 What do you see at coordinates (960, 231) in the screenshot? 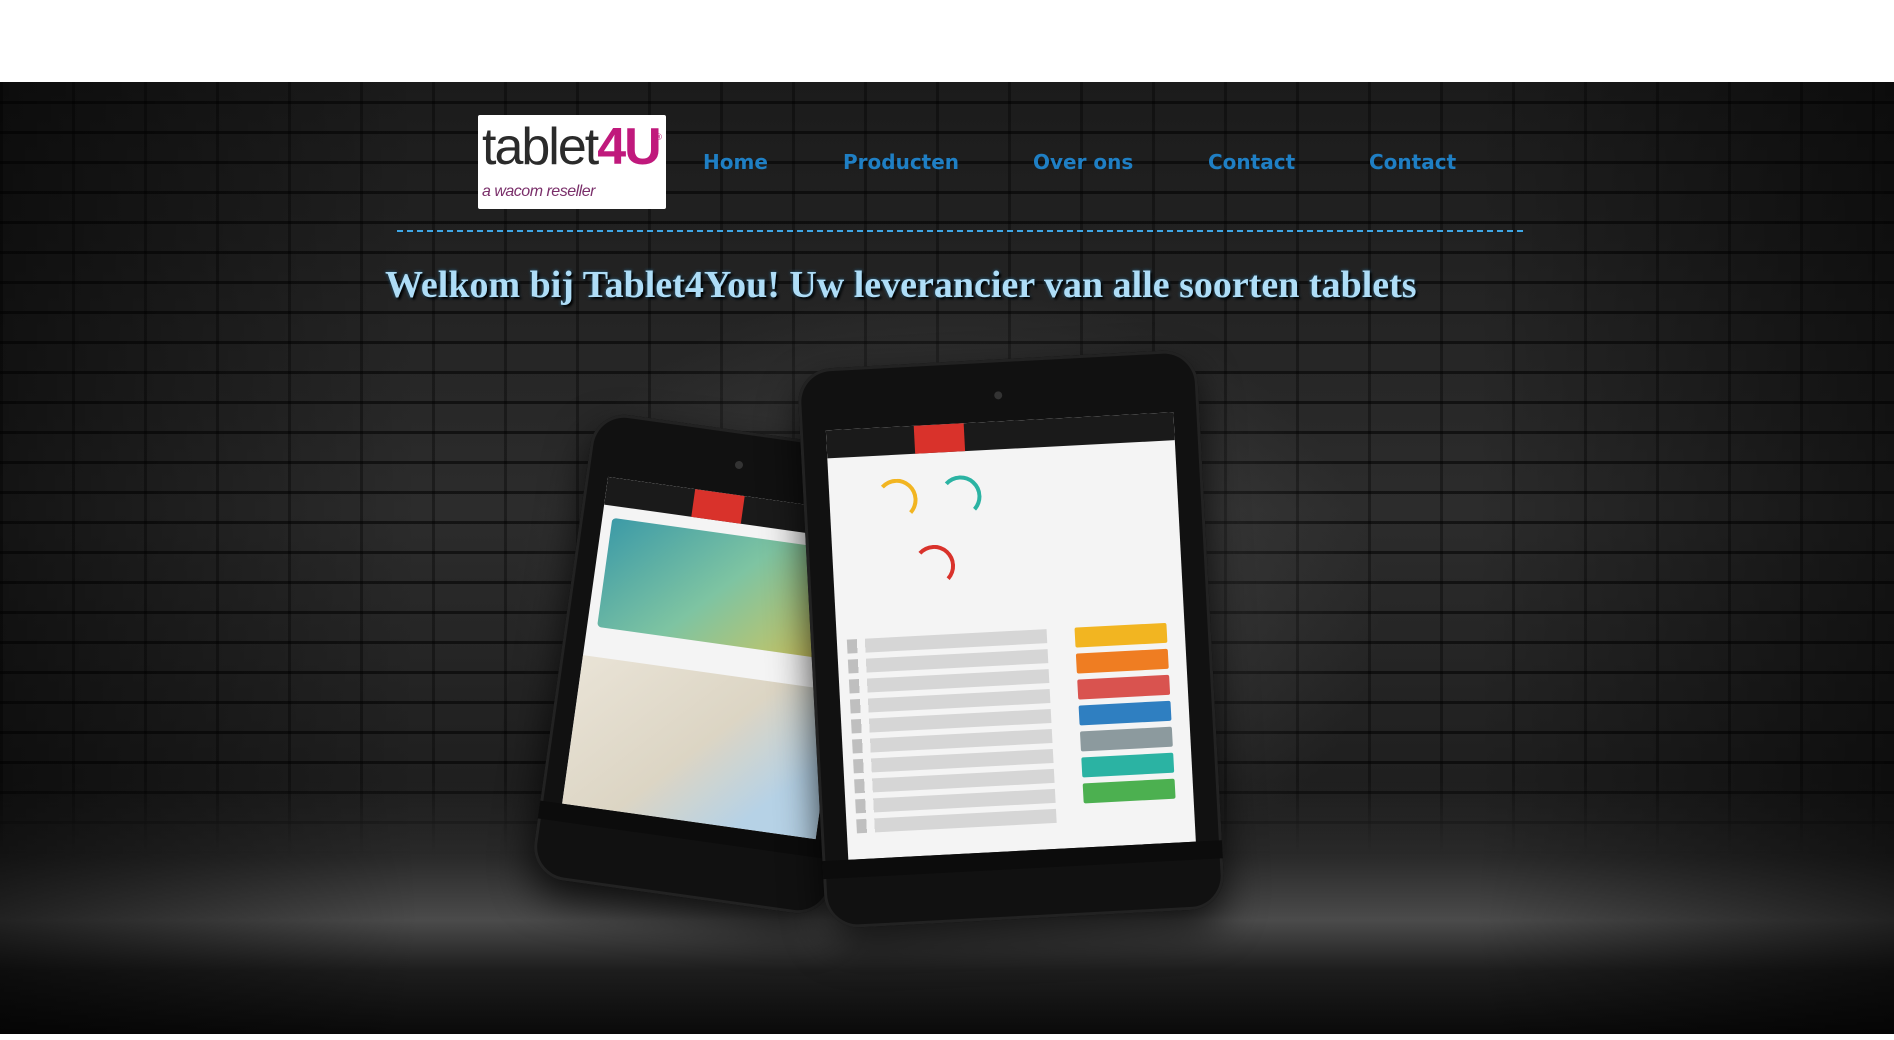
I see `dashed-divider` at bounding box center [960, 231].